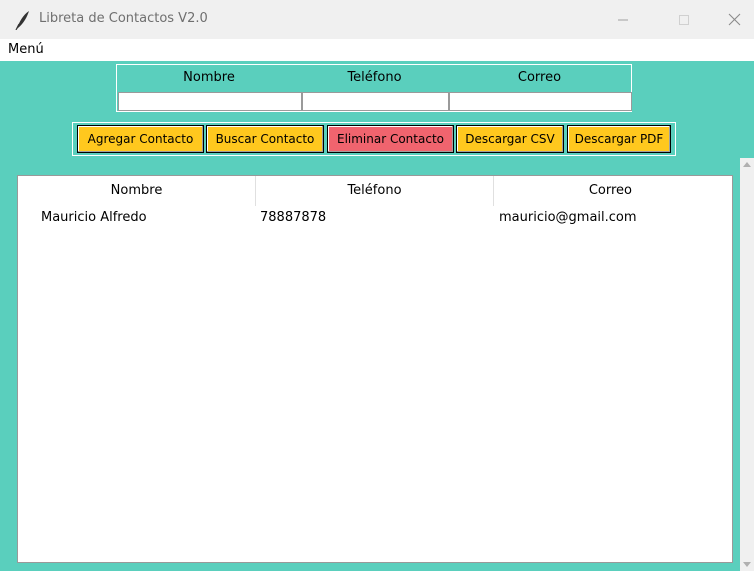  What do you see at coordinates (613, 191) in the screenshot?
I see `column-header-correo: Correo` at bounding box center [613, 191].